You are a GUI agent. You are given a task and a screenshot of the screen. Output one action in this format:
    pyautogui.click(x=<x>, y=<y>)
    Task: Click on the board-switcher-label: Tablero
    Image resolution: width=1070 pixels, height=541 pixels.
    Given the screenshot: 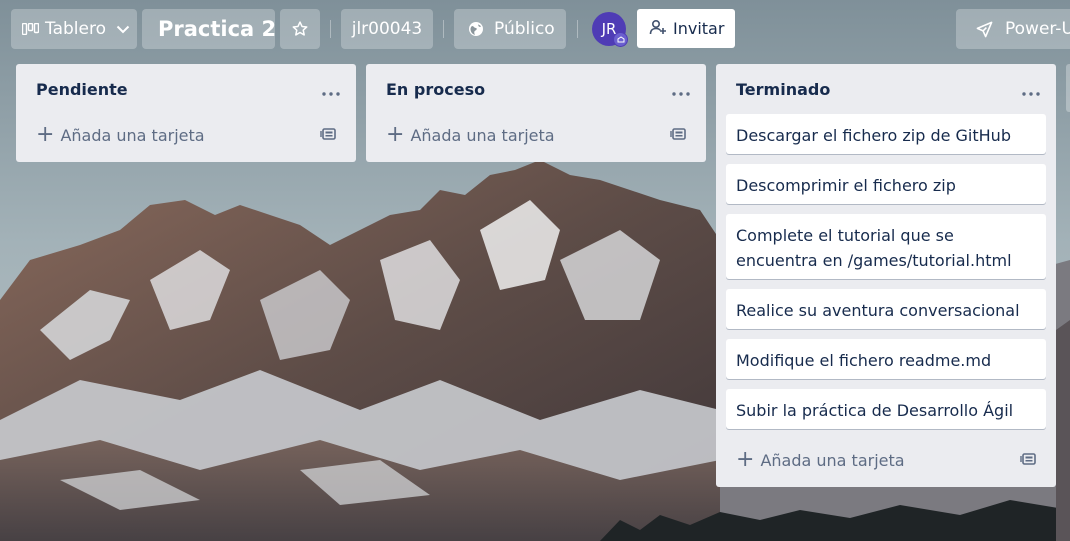 What is the action you would take?
    pyautogui.click(x=75, y=29)
    